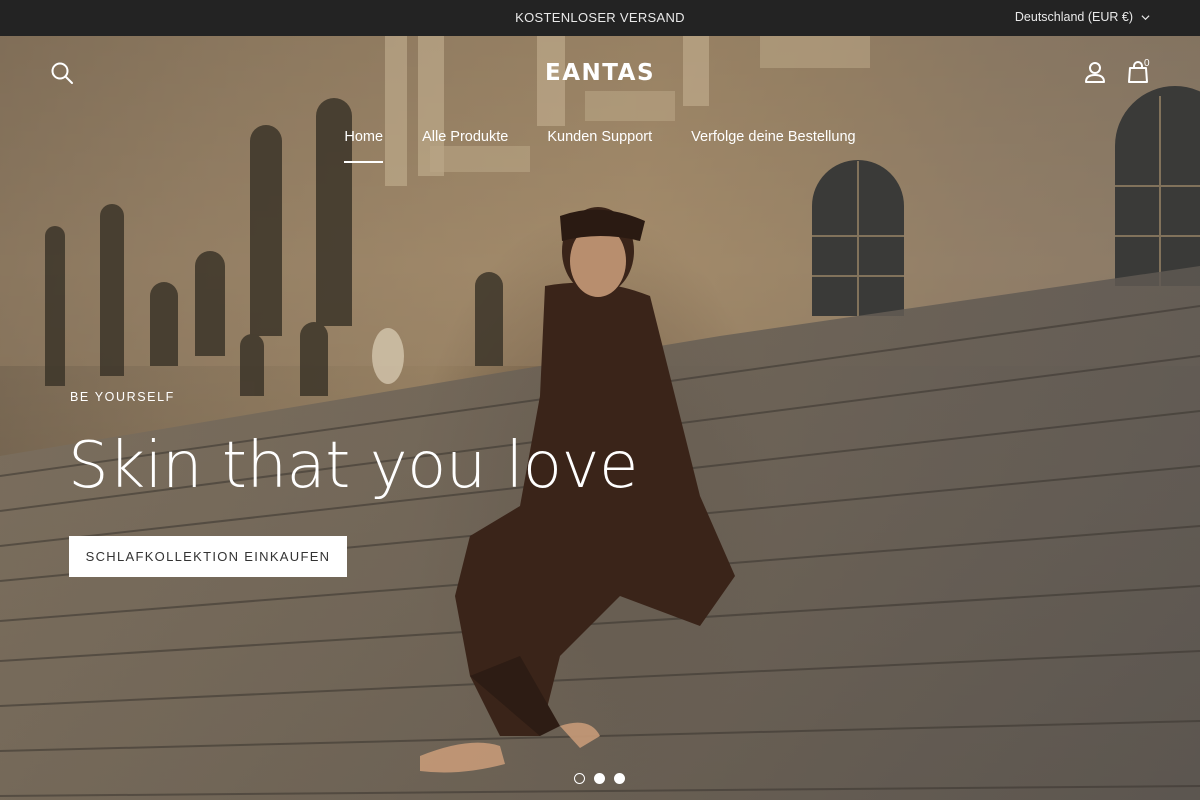  I want to click on account-button, so click(1095, 72).